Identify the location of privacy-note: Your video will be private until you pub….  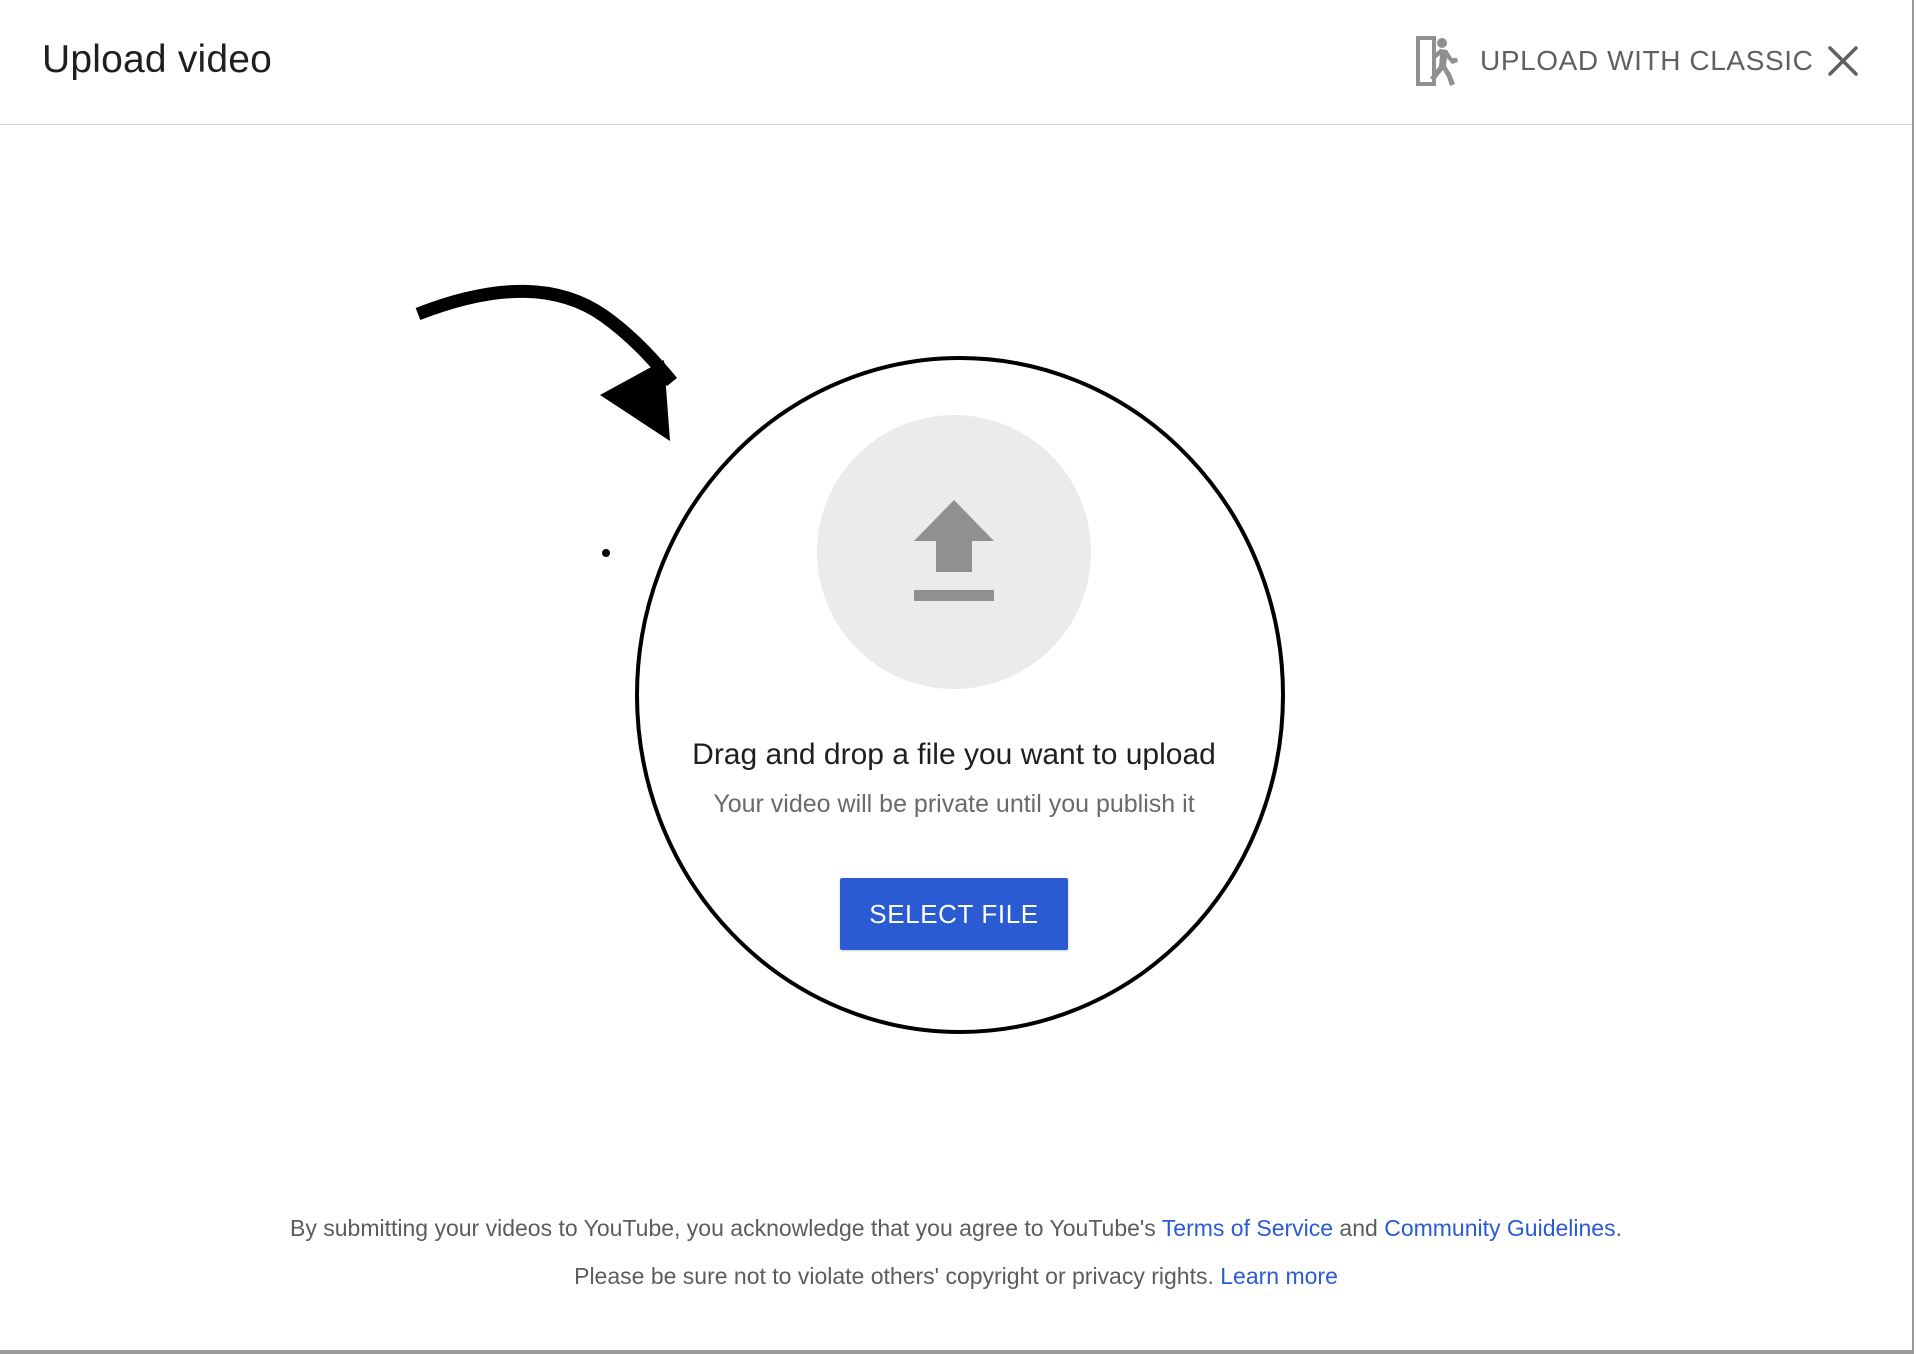
(954, 804).